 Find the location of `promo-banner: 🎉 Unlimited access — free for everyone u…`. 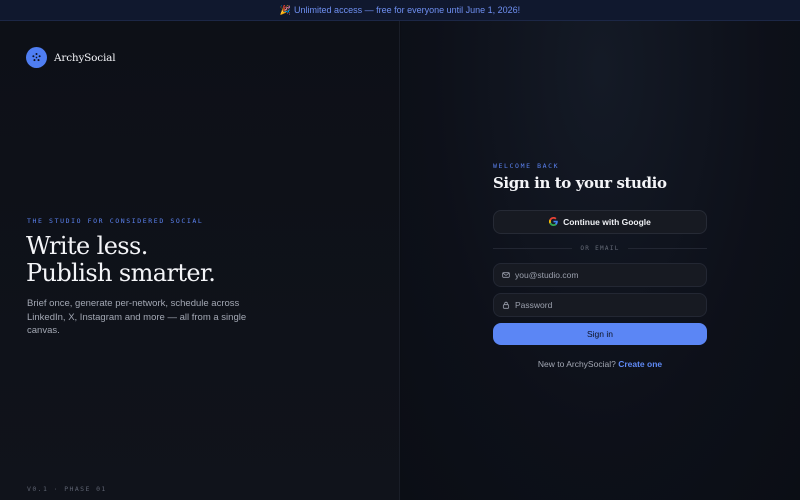

promo-banner: 🎉 Unlimited access — free for everyone u… is located at coordinates (400, 10).